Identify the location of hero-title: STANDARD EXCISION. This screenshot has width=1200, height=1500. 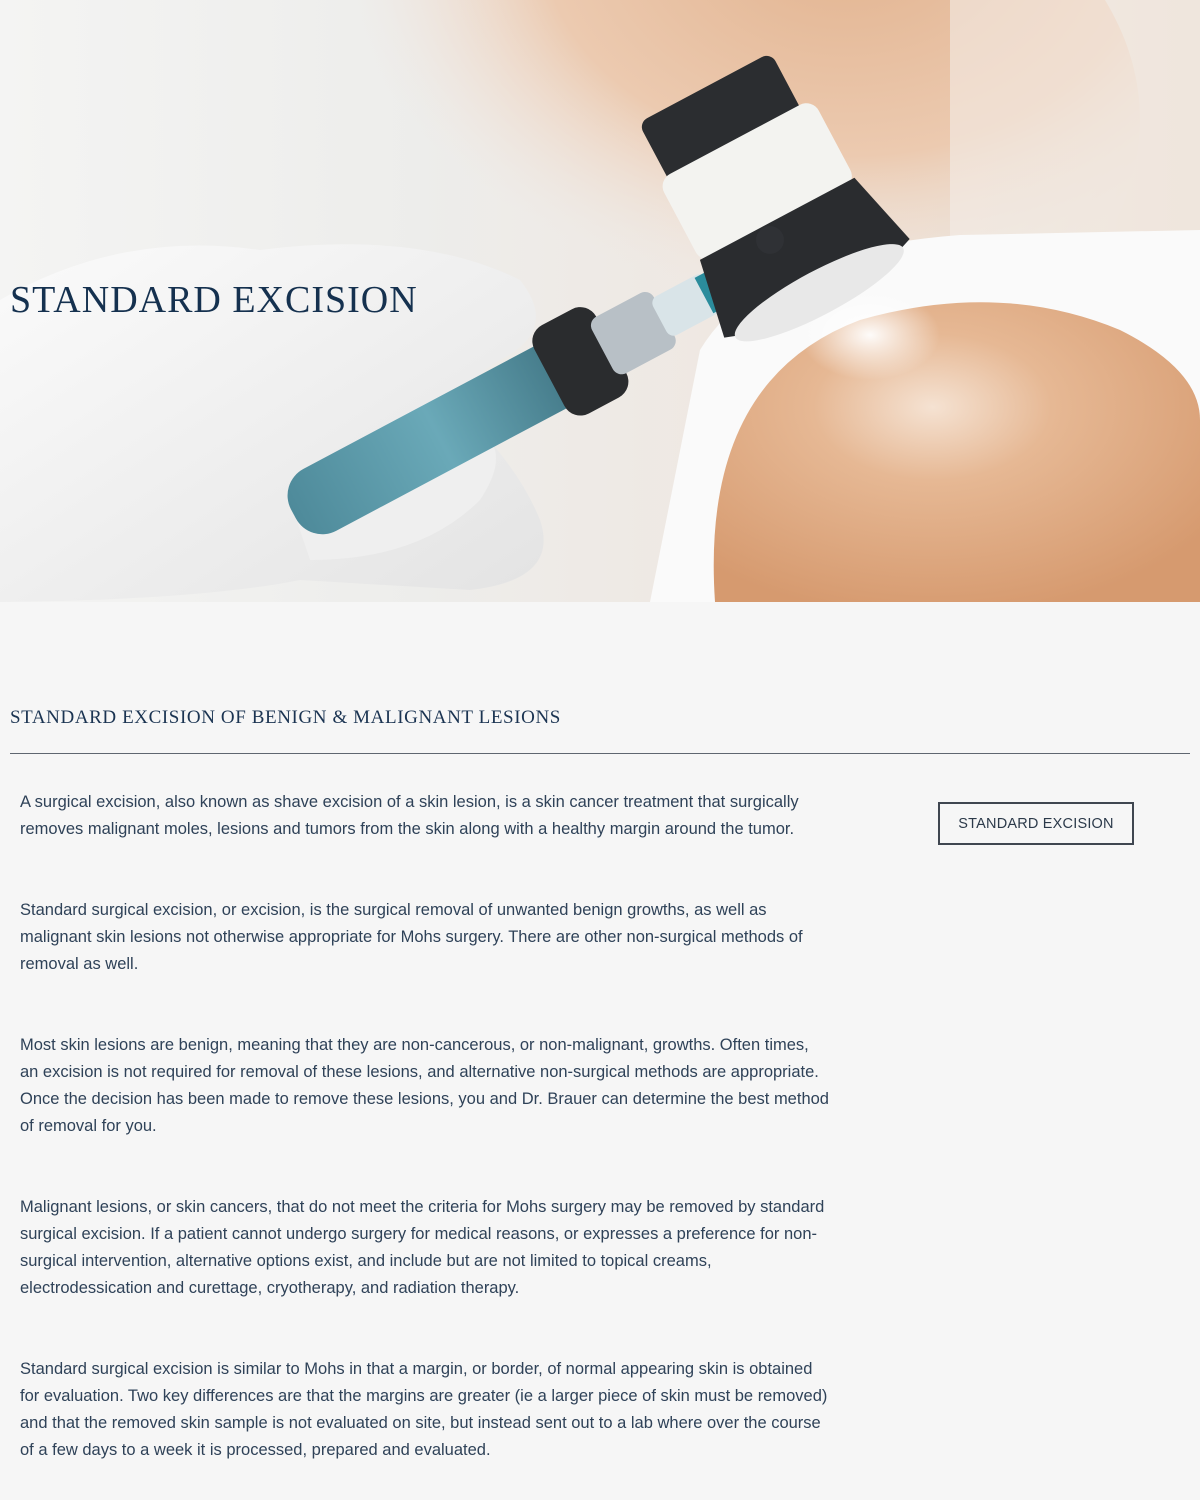
(214, 300).